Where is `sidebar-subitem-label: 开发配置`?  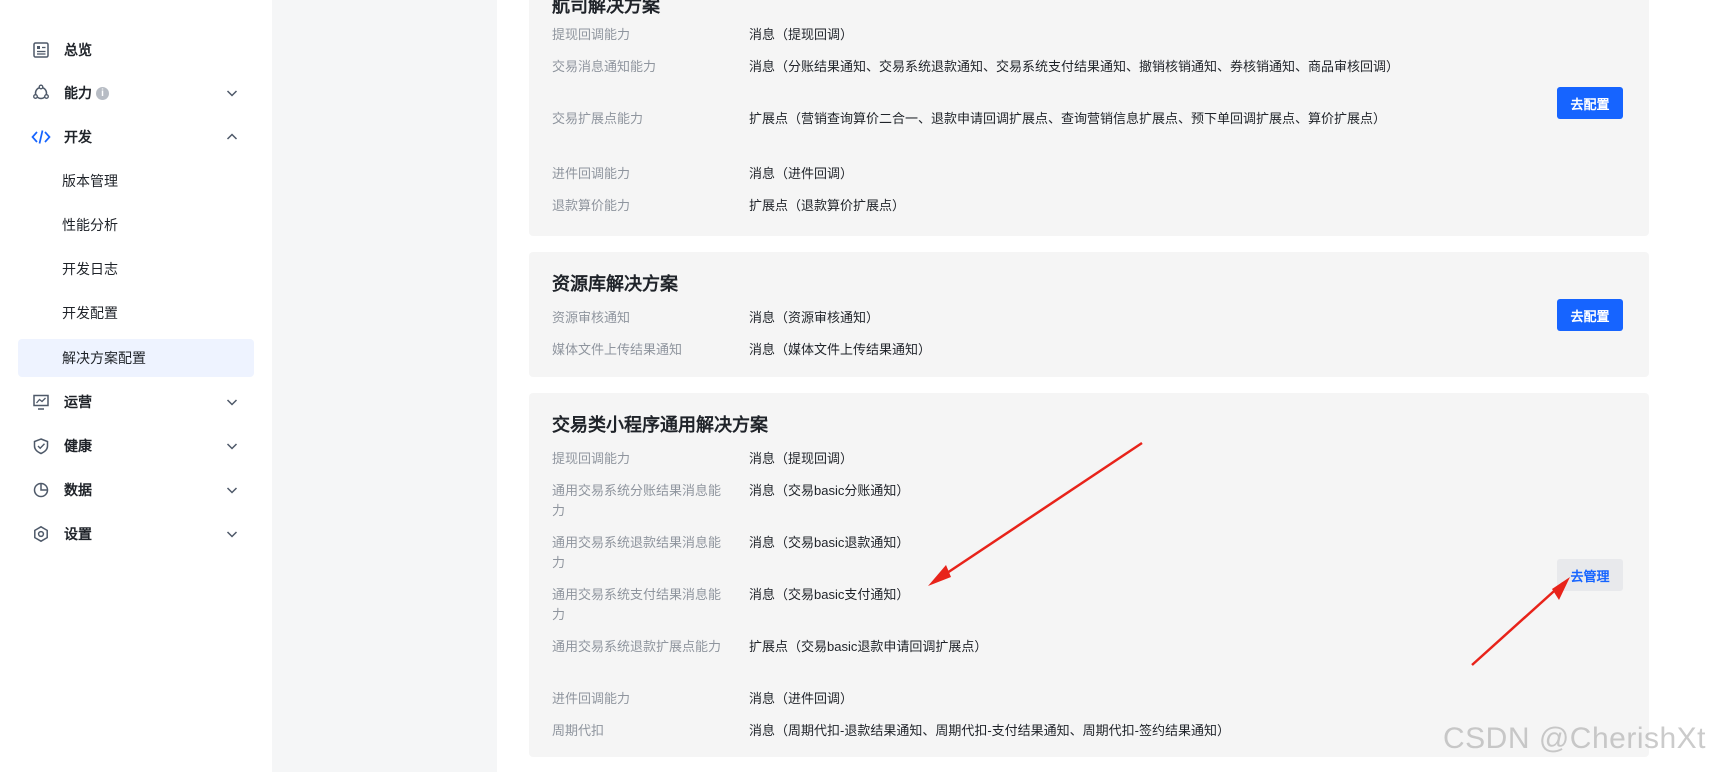 sidebar-subitem-label: 开发配置 is located at coordinates (90, 313).